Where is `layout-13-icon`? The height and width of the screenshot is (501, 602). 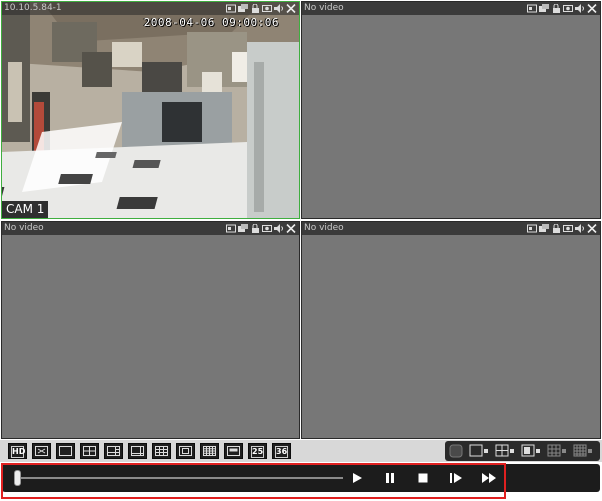 layout-13-icon is located at coordinates (185, 451).